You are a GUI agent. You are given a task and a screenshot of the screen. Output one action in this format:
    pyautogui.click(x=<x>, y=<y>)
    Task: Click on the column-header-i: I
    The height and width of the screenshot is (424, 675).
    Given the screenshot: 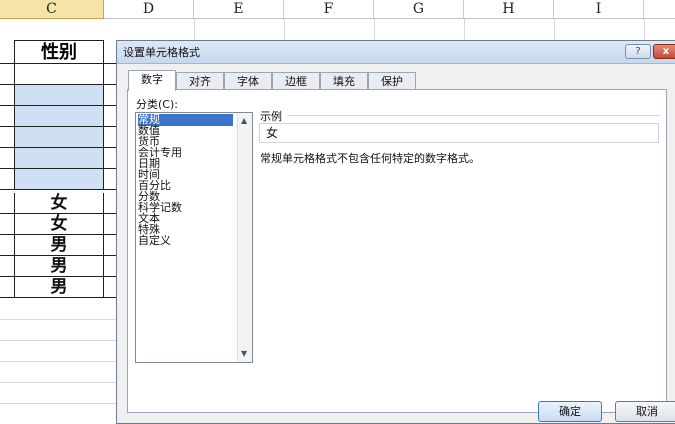 What is the action you would take?
    pyautogui.click(x=599, y=9)
    